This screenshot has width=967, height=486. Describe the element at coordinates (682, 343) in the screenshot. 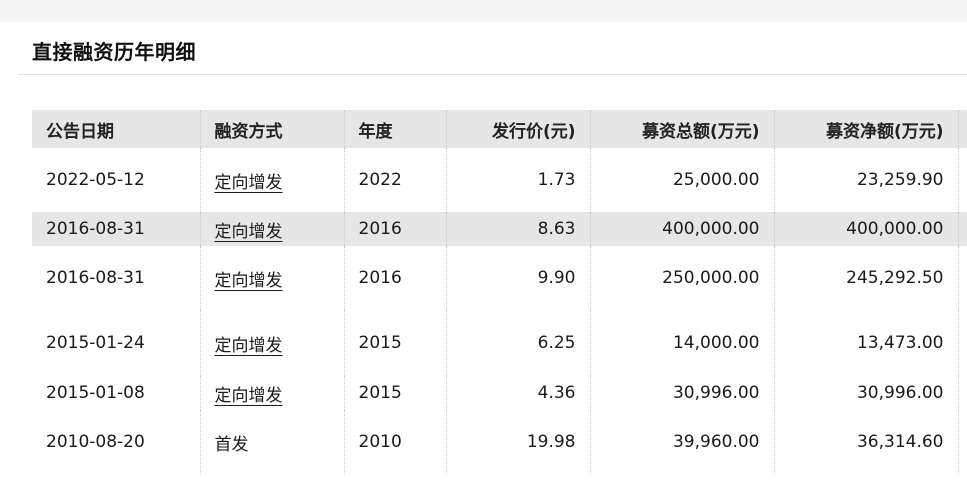

I see `cell-gross: 14,000.00` at that location.